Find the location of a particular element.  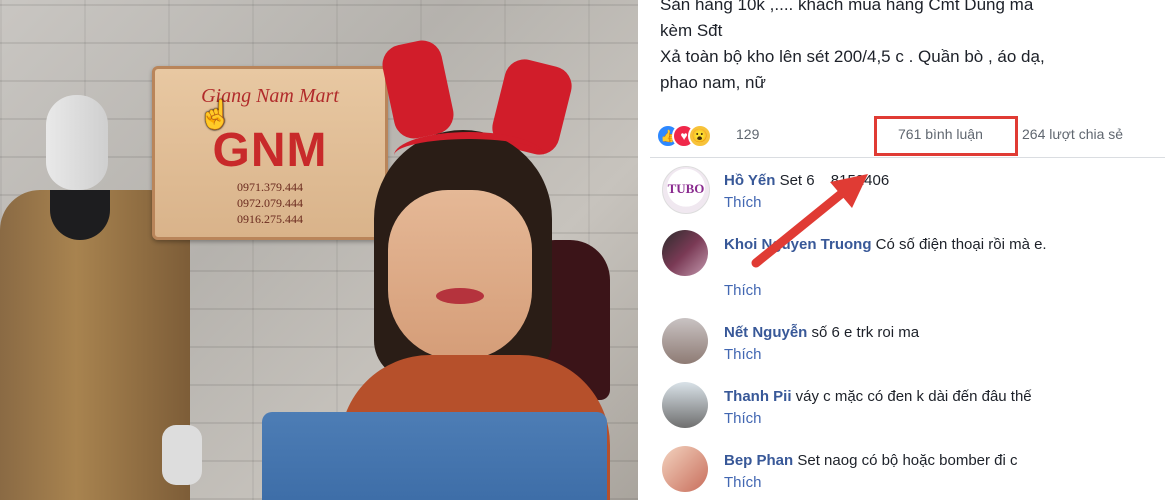

headband is located at coordinates (469, 155).